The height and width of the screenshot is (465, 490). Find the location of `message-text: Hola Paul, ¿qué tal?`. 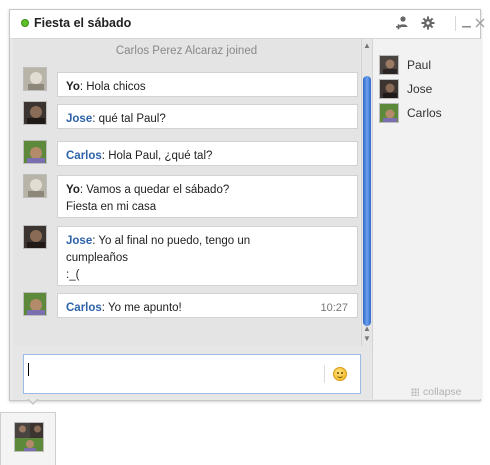

message-text: Hola Paul, ¿qué tal? is located at coordinates (160, 156).